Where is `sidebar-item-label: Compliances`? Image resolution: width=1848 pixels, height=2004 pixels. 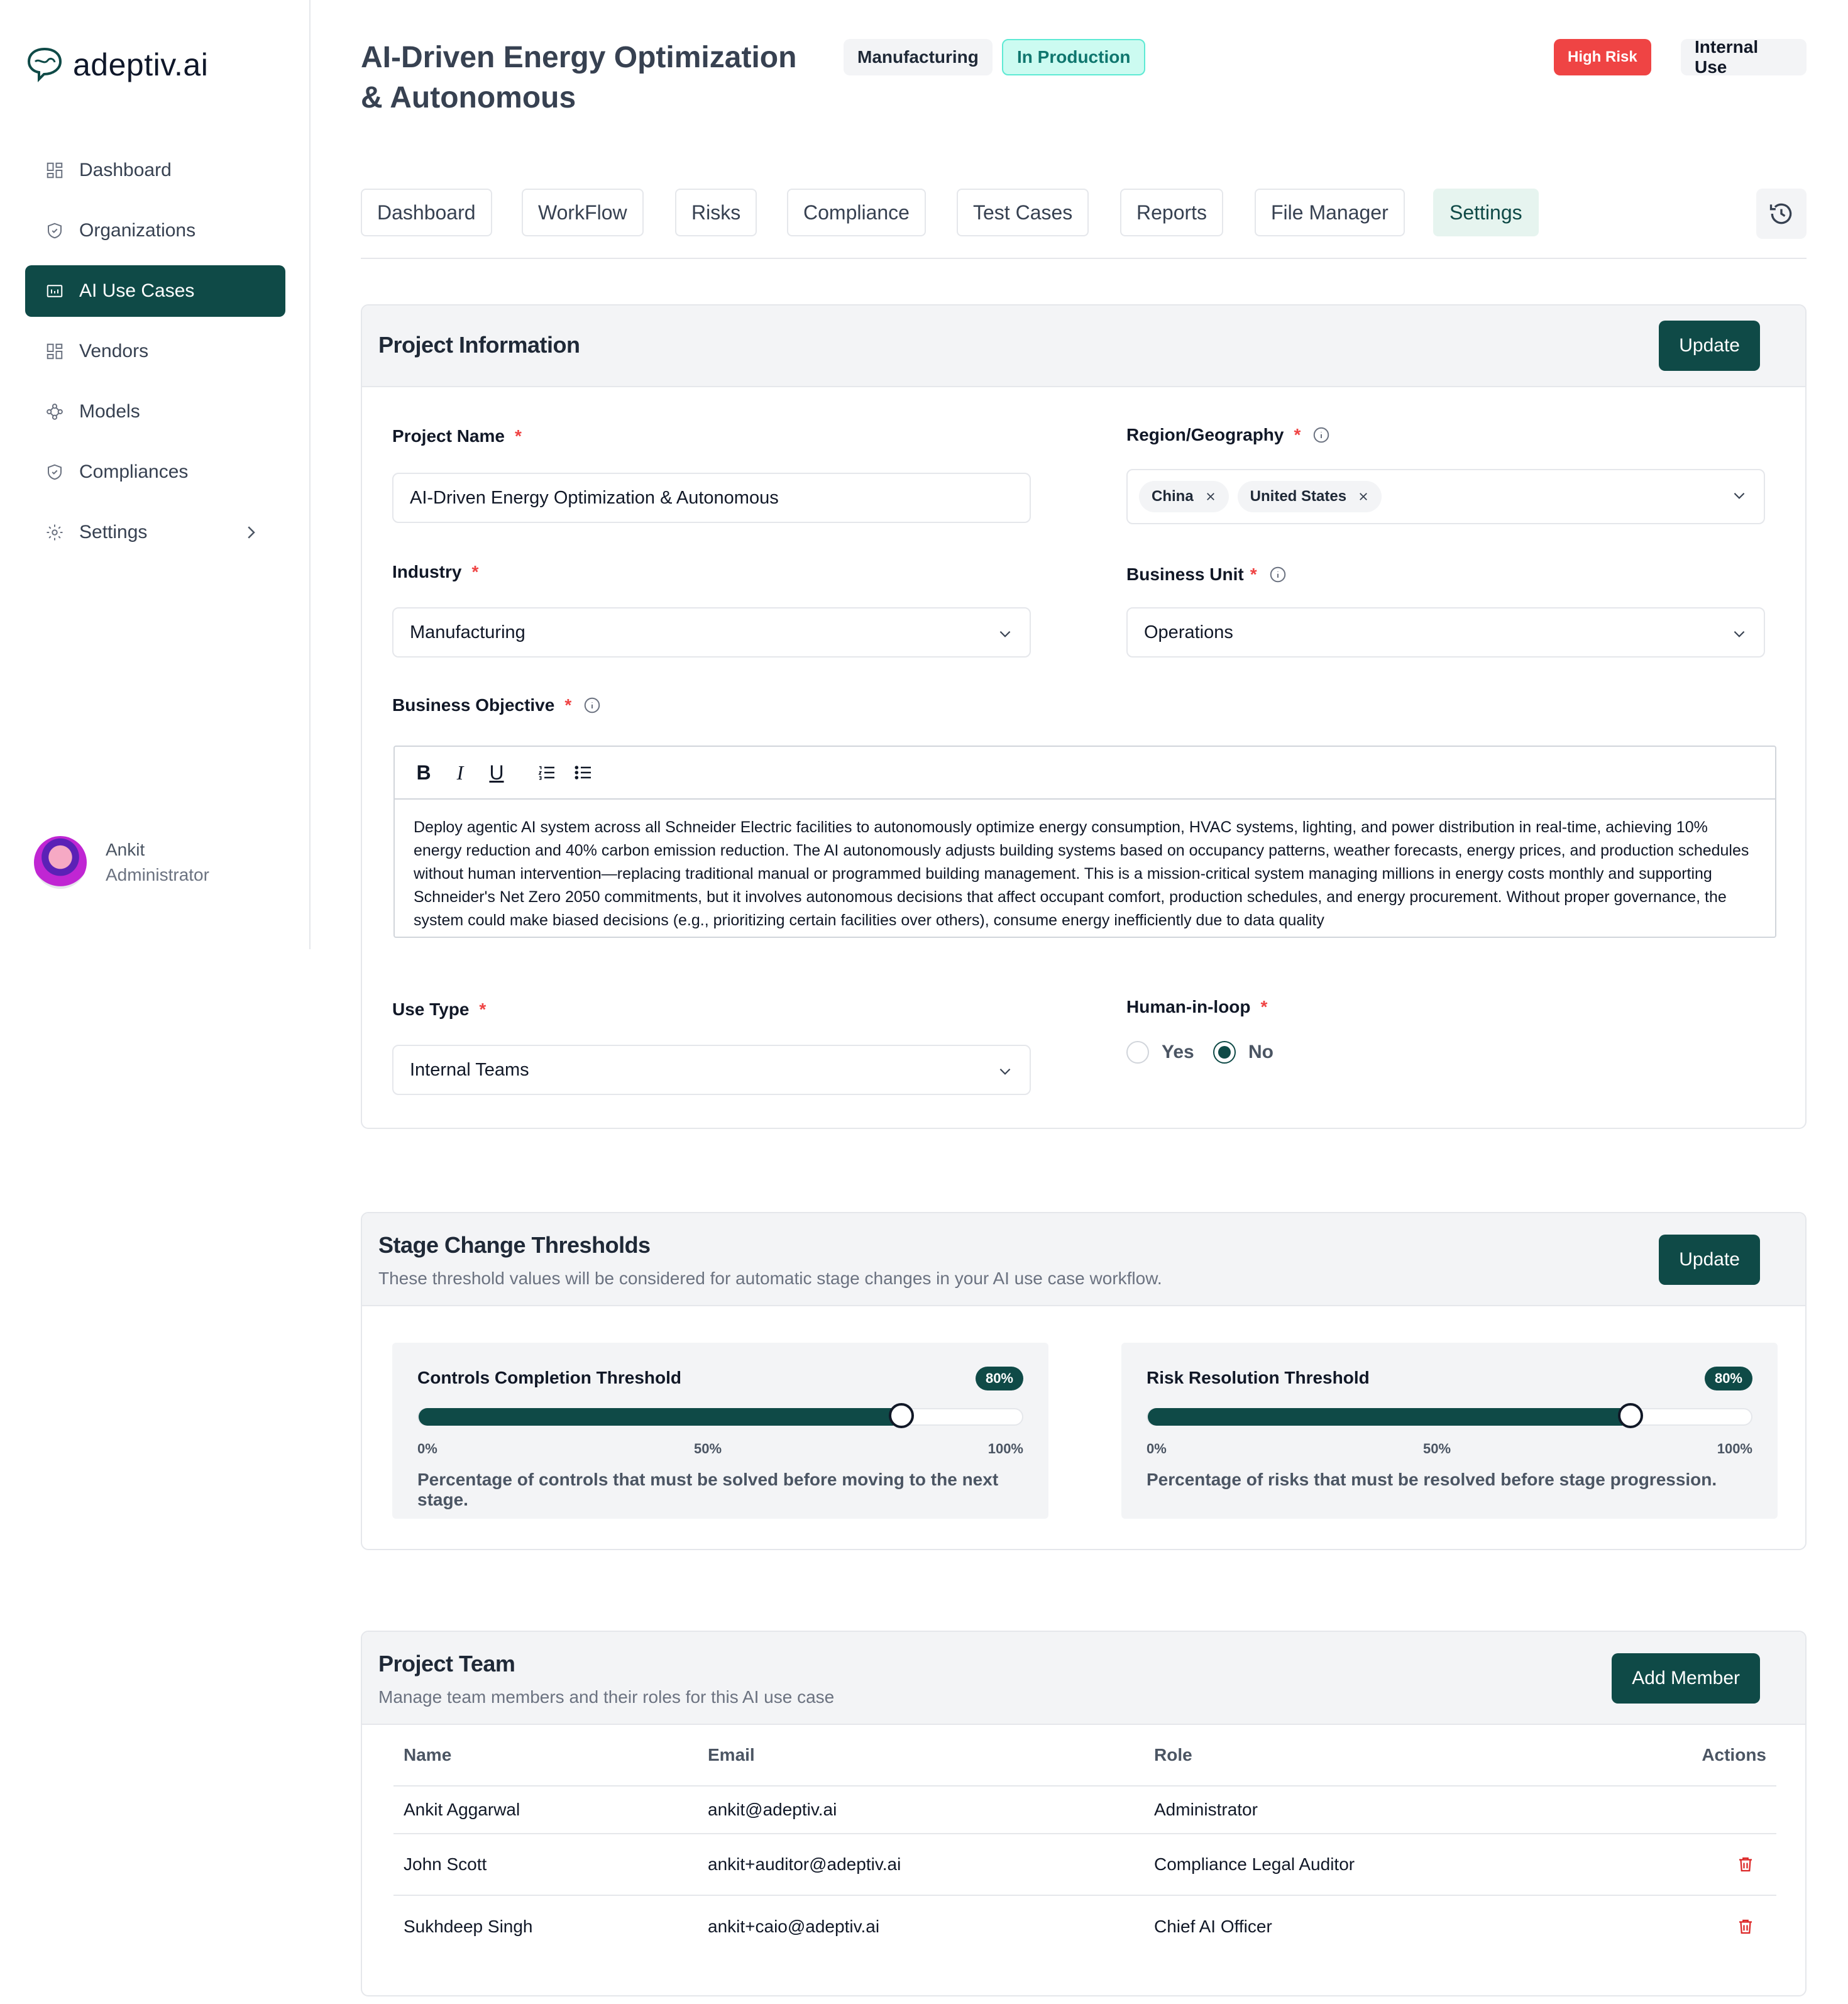 sidebar-item-label: Compliances is located at coordinates (134, 471).